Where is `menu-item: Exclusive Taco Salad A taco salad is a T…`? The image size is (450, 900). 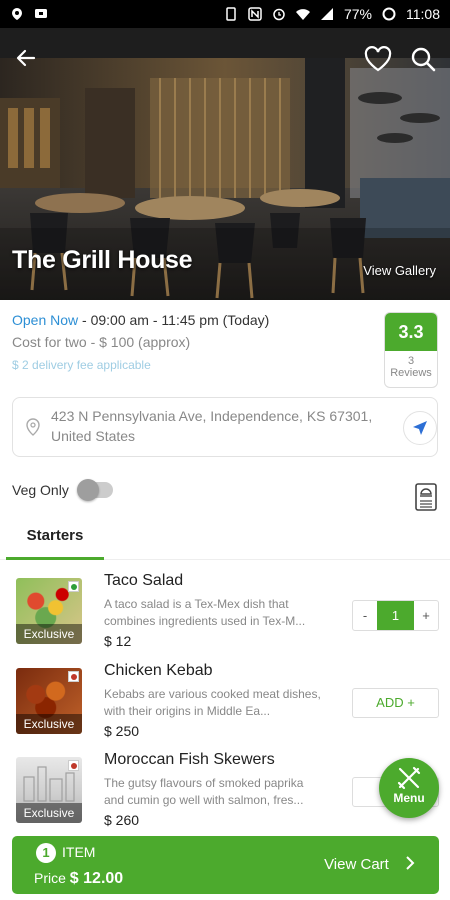 menu-item: Exclusive Taco Salad A taco salad is a T… is located at coordinates (225, 614).